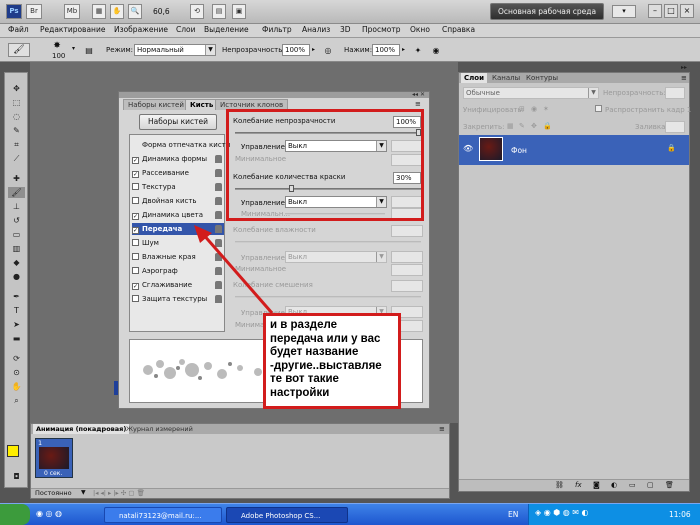  Describe the element at coordinates (57, 46) in the screenshot. I see `brush-tip-icon: ✸` at that location.